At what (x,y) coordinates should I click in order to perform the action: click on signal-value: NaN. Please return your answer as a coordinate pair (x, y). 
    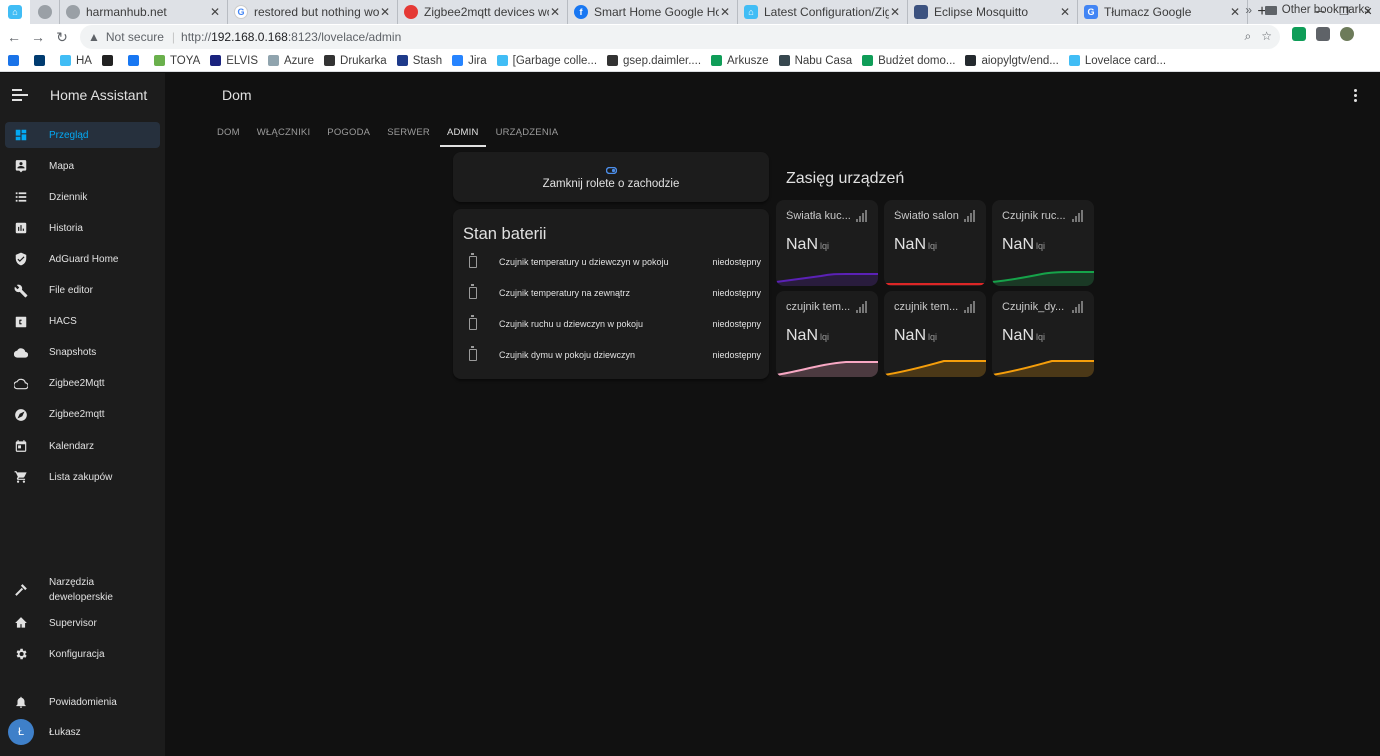
    Looking at the image, I should click on (910, 244).